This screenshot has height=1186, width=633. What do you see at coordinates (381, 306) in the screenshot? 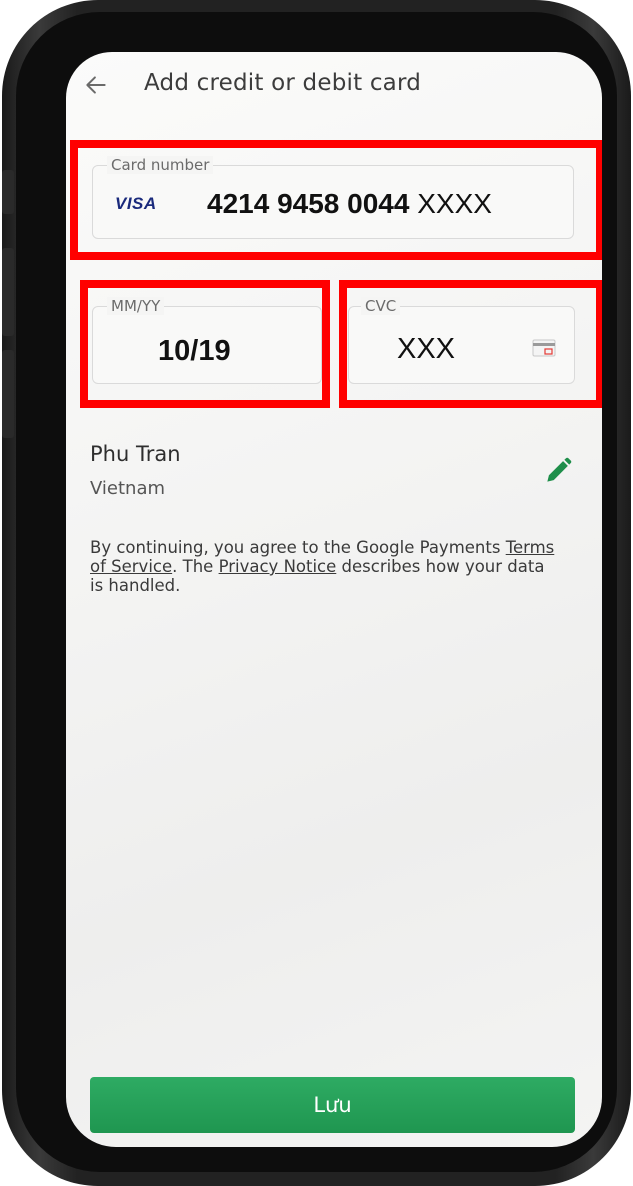
I see `cvc-label: CVC` at bounding box center [381, 306].